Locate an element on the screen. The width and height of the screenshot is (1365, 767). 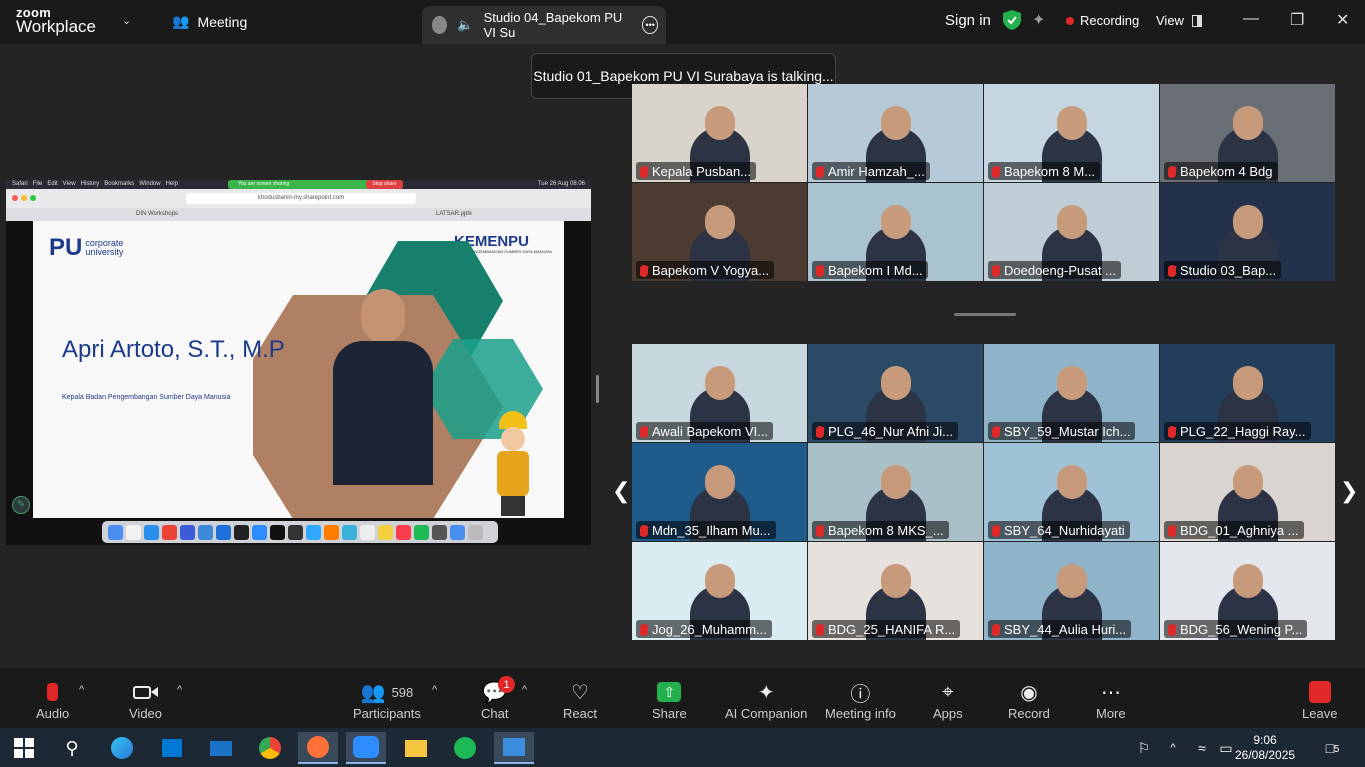
meeting-button: 👥 Meeting is located at coordinates (209, 21).